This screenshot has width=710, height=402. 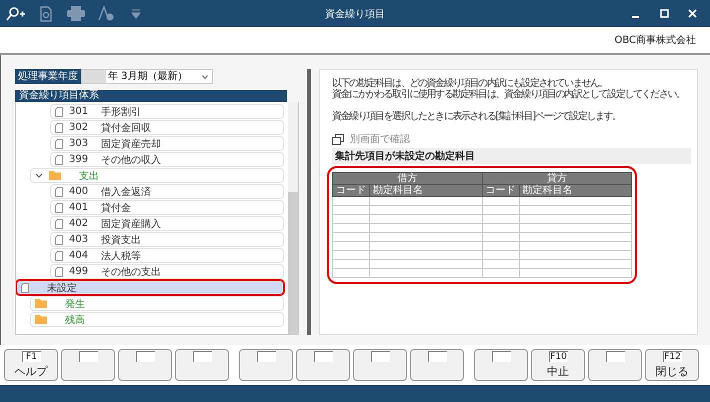 What do you see at coordinates (79, 223) in the screenshot?
I see `account-code: 402` at bounding box center [79, 223].